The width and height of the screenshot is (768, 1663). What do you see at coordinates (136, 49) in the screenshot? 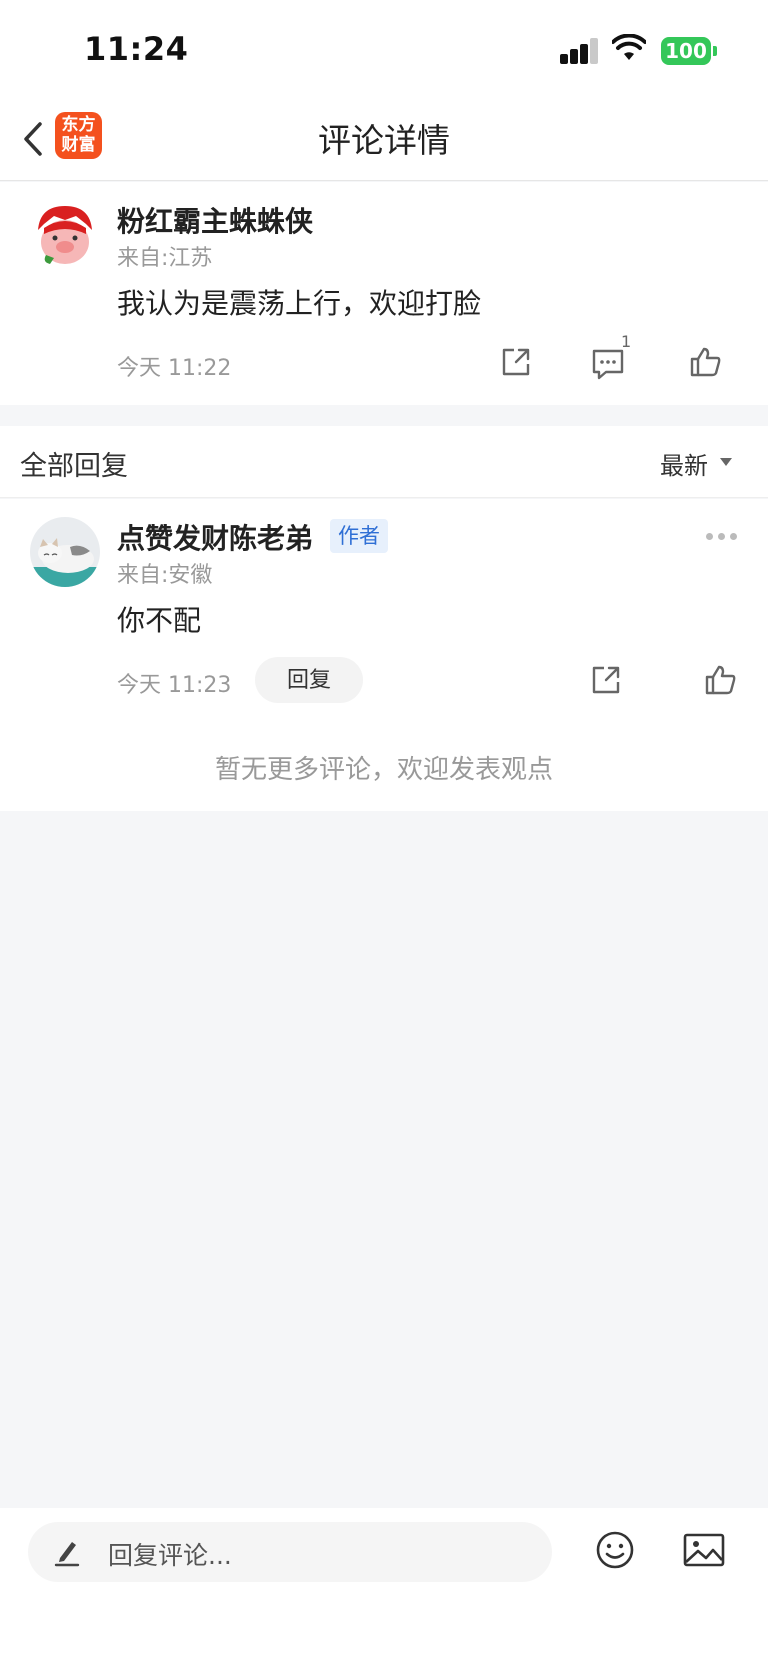
I see `status-time: 11:24` at bounding box center [136, 49].